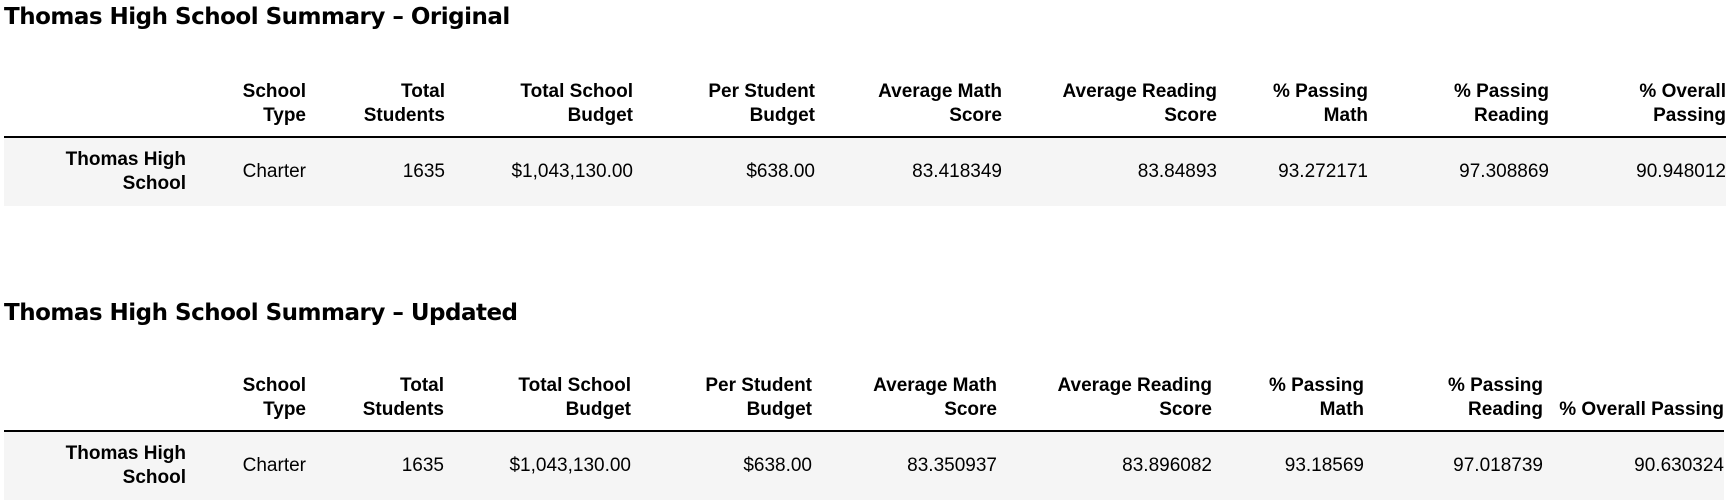 This screenshot has height=502, width=1736. I want to click on cell-avg-reading: 83.896082, so click(1167, 465).